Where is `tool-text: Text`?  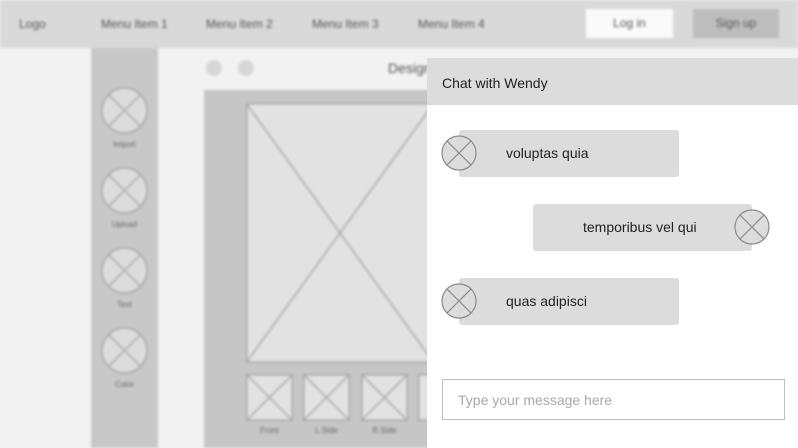
tool-text: Text is located at coordinates (124, 278).